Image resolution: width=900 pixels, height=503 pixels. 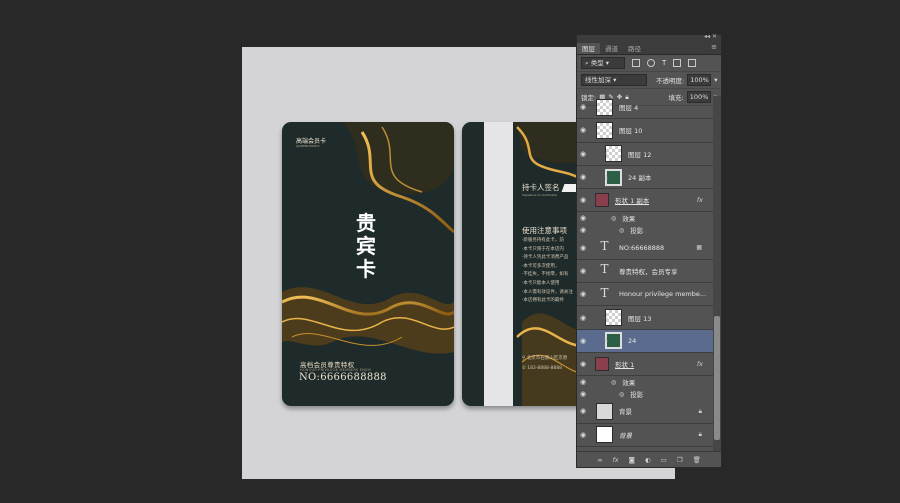 I want to click on card-number: NO:6666688888, so click(x=343, y=377).